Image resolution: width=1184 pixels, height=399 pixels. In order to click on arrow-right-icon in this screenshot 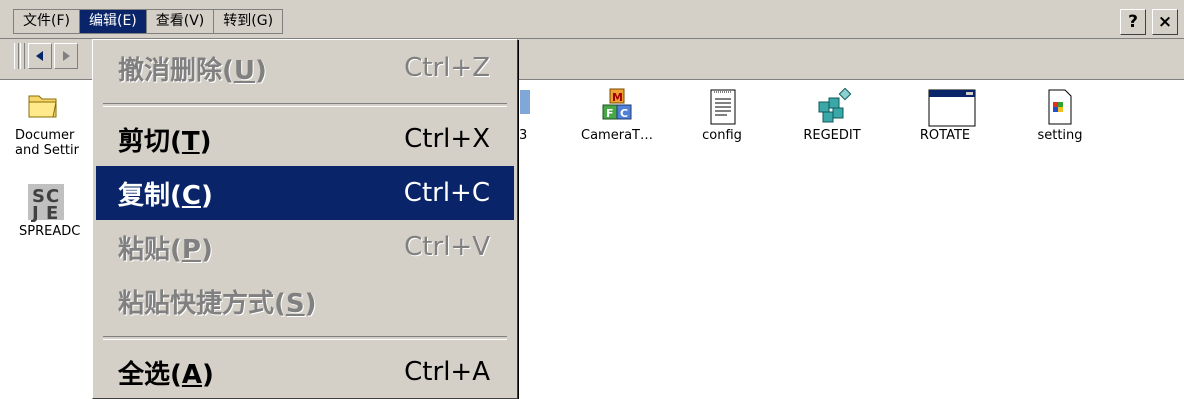, I will do `click(66, 56)`.